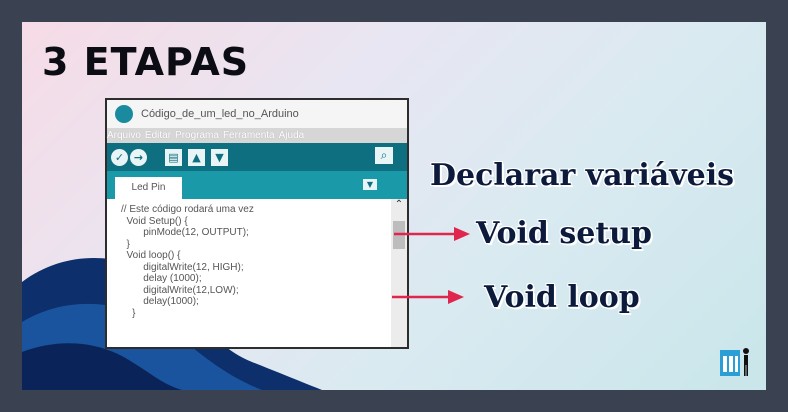  I want to click on editor-titlebar: Código_de_um_led_no_Arduino, so click(257, 114).